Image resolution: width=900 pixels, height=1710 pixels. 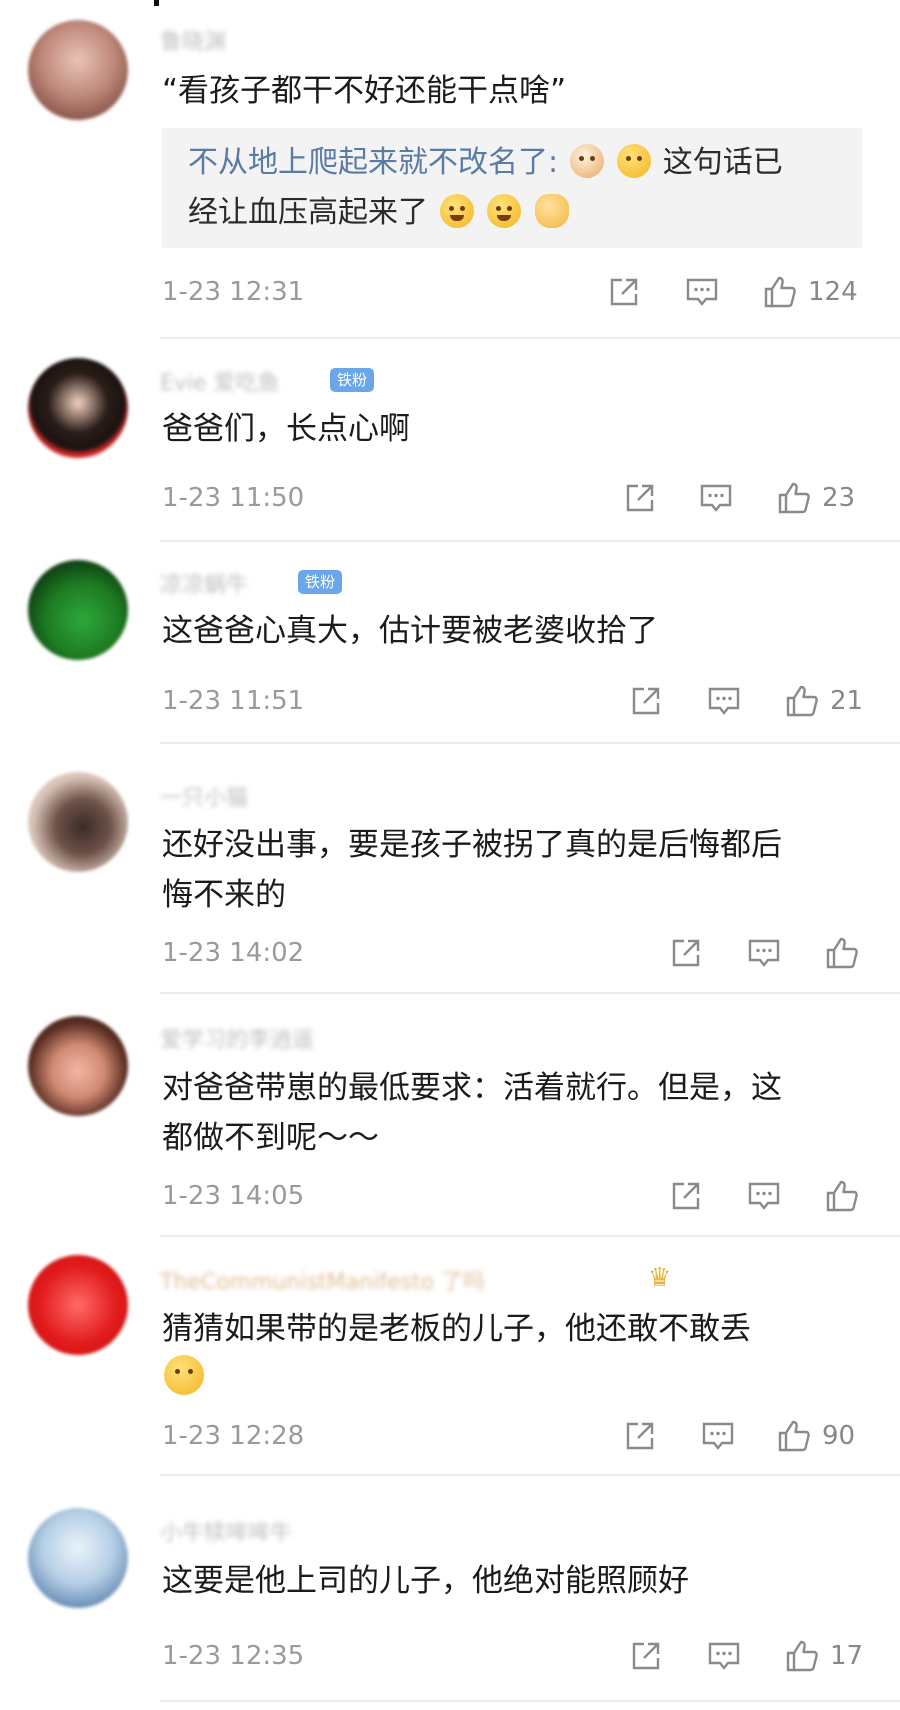 What do you see at coordinates (364, 91) in the screenshot?
I see `comment-text: “看孩子都干不好还能干点啥”` at bounding box center [364, 91].